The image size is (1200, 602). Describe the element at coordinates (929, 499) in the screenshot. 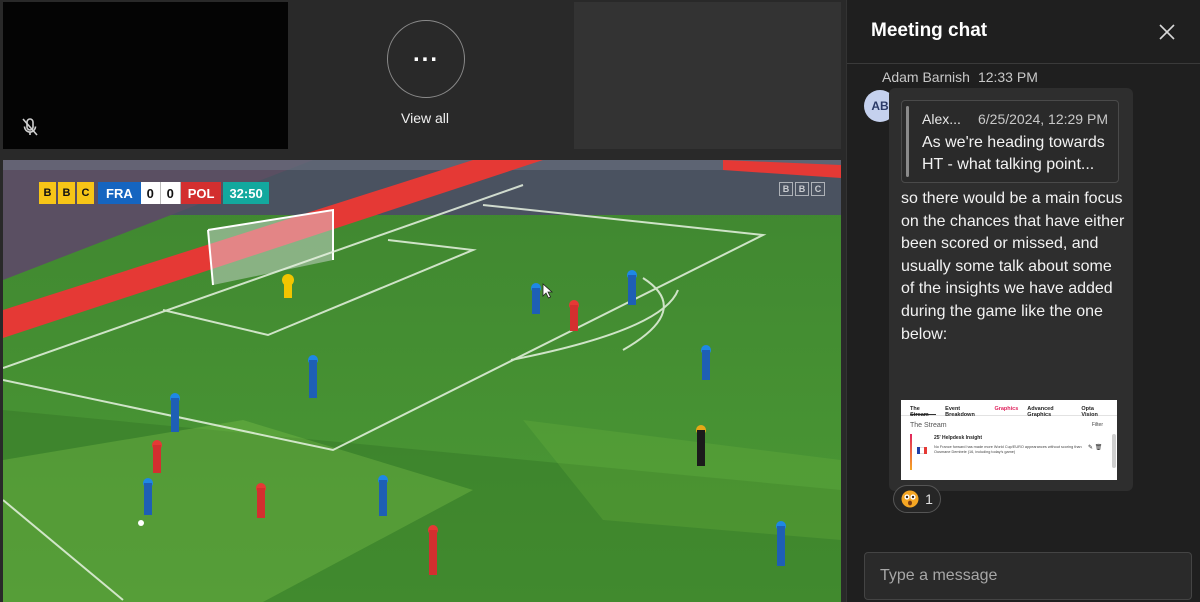

I see `reaction-count: 1` at that location.